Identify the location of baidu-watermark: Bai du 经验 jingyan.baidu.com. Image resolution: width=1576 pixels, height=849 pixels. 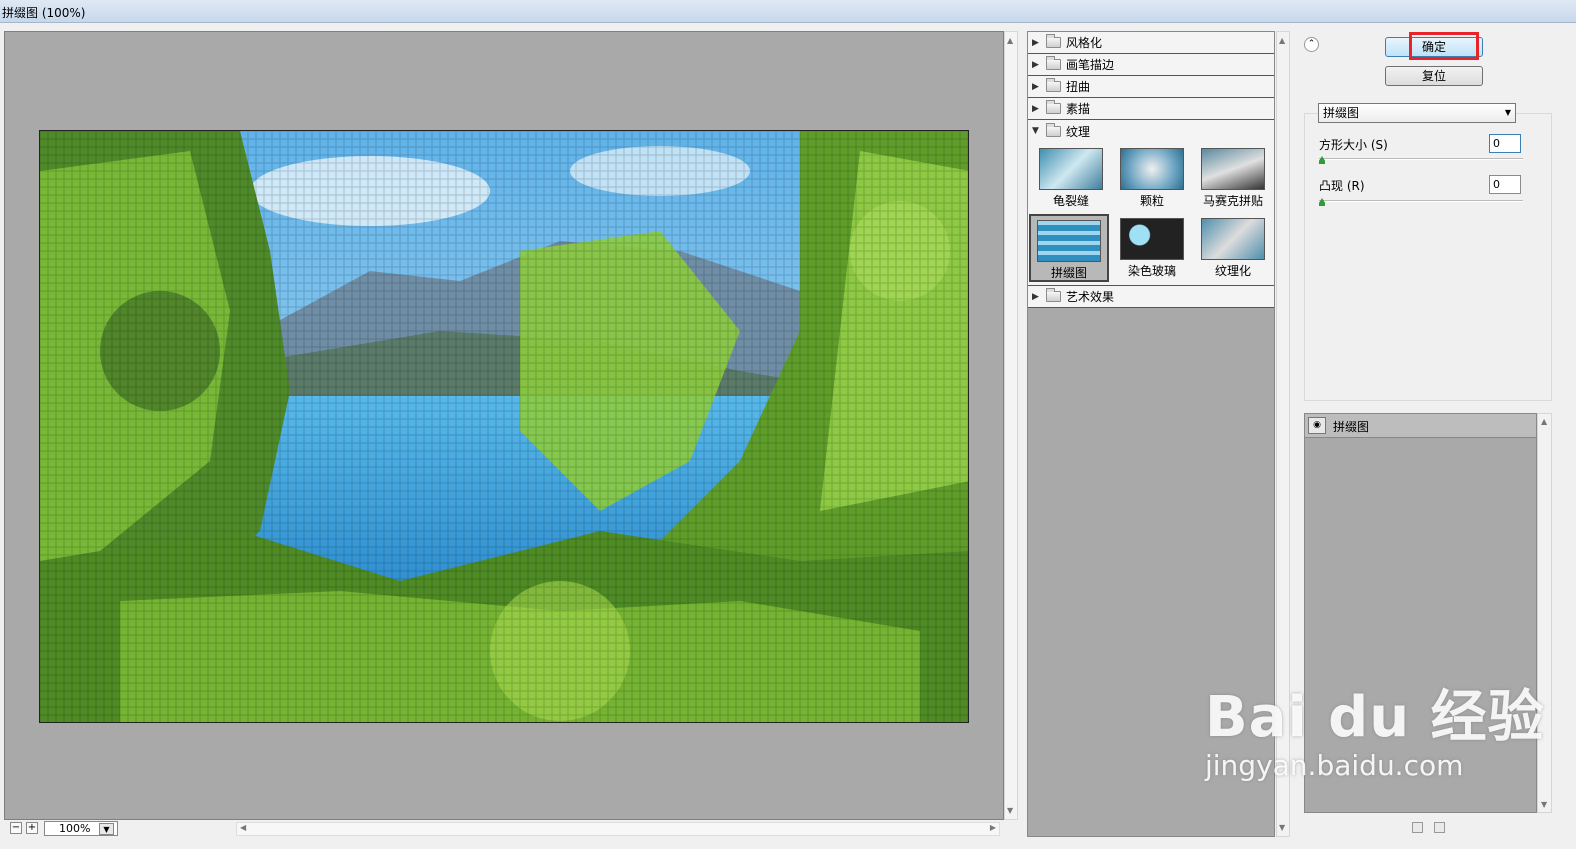
(1375, 727).